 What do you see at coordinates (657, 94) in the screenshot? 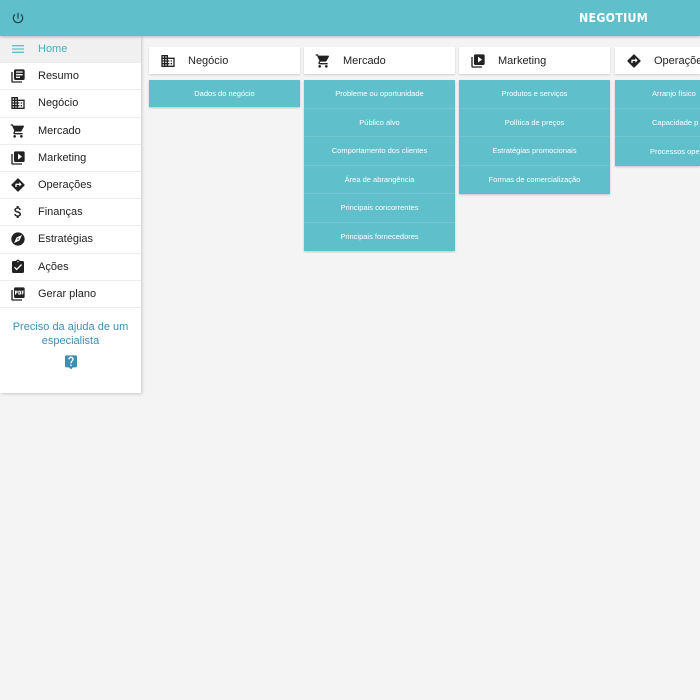
I see `menu-item-arranjo-fisico: Arranjo físico` at bounding box center [657, 94].